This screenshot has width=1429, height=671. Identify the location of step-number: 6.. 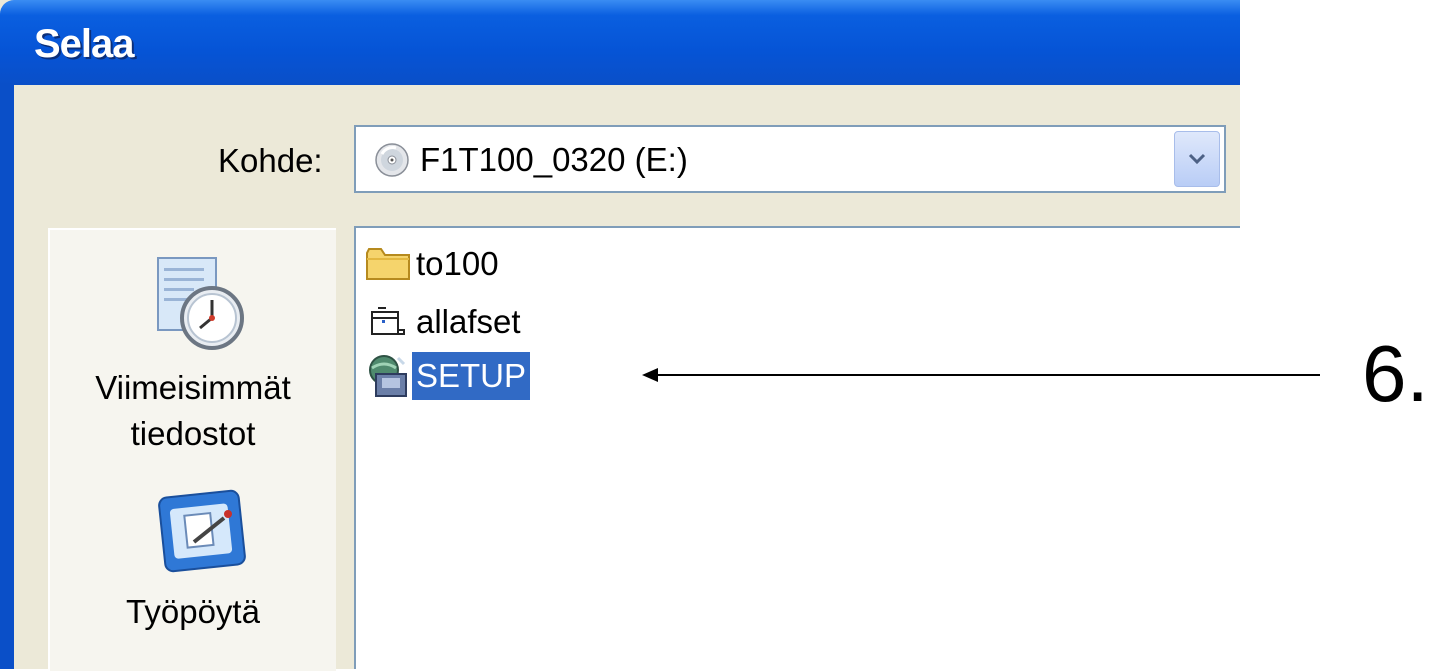
(1395, 373).